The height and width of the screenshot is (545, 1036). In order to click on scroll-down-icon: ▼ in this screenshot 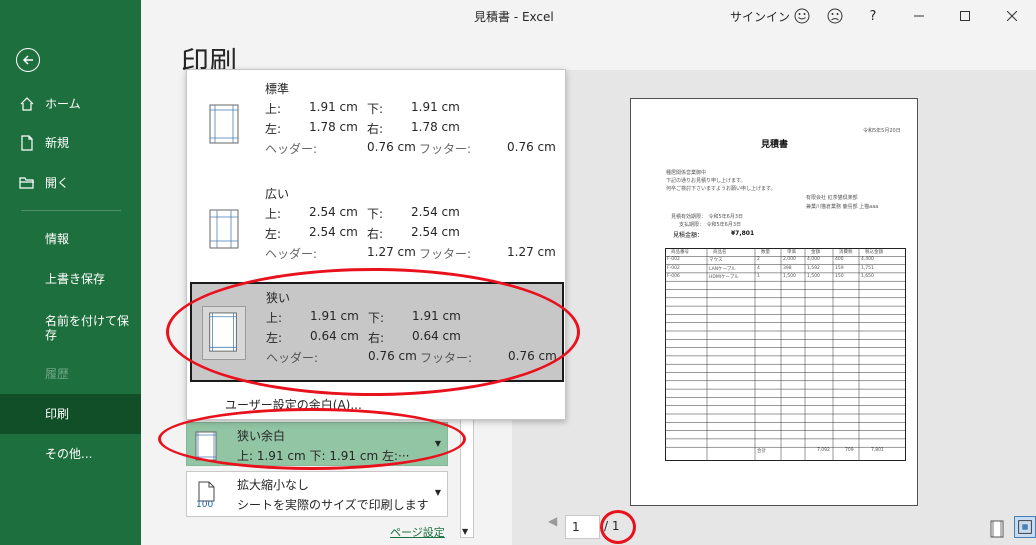, I will do `click(465, 531)`.